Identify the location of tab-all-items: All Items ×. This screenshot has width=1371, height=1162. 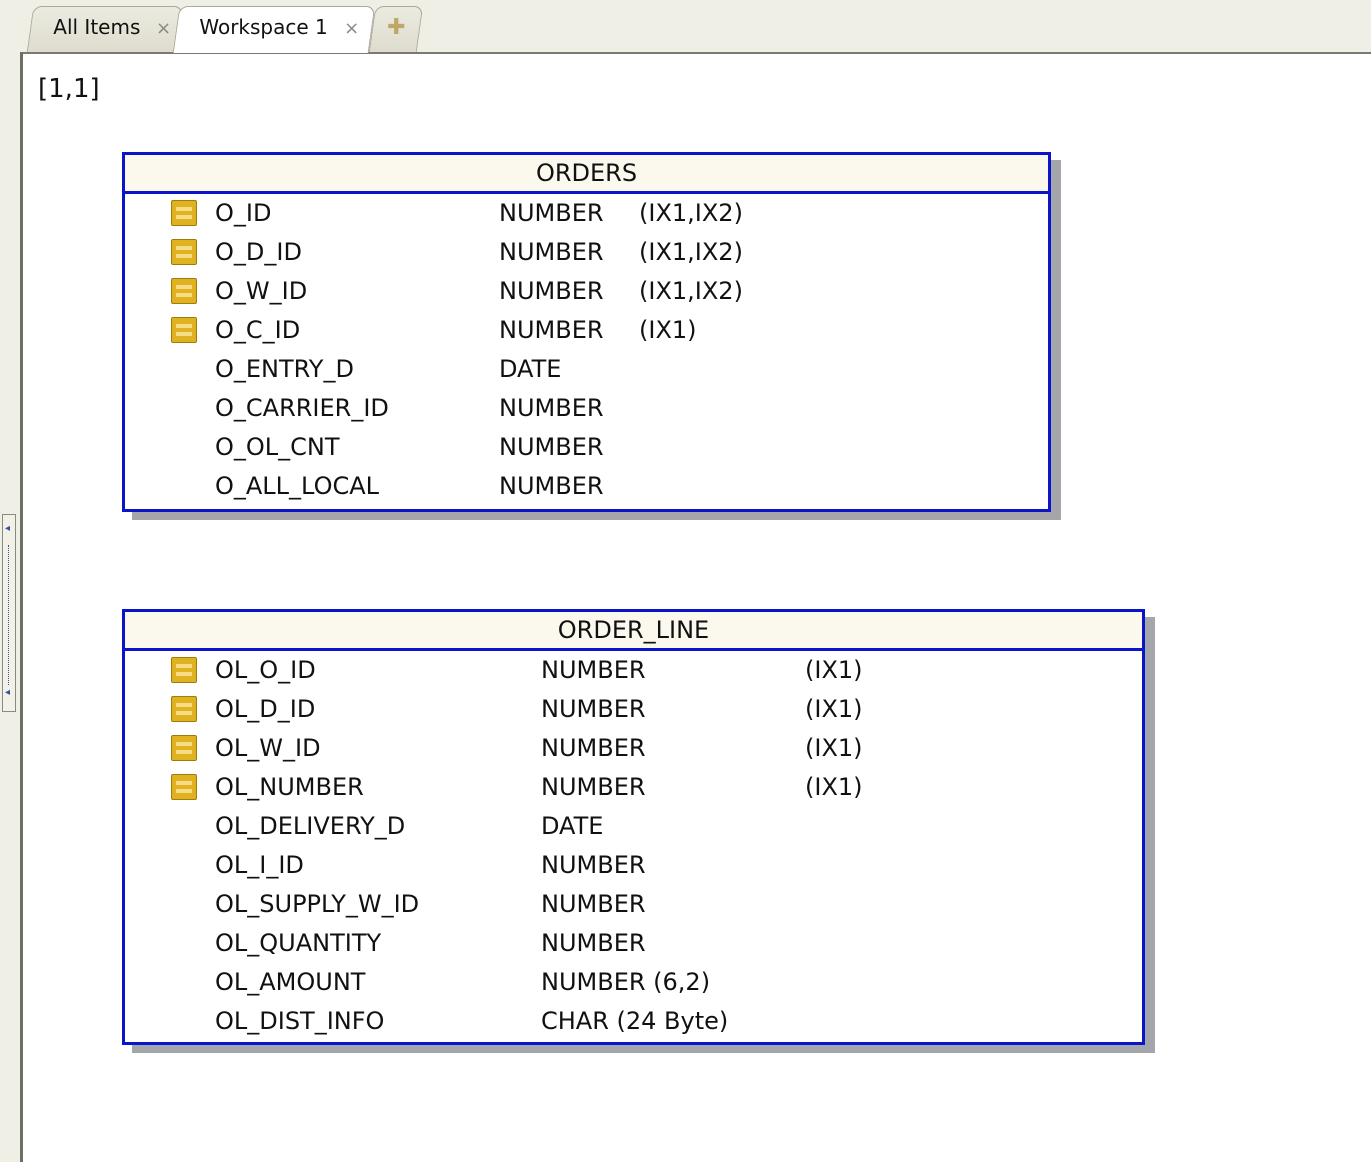
(105, 29).